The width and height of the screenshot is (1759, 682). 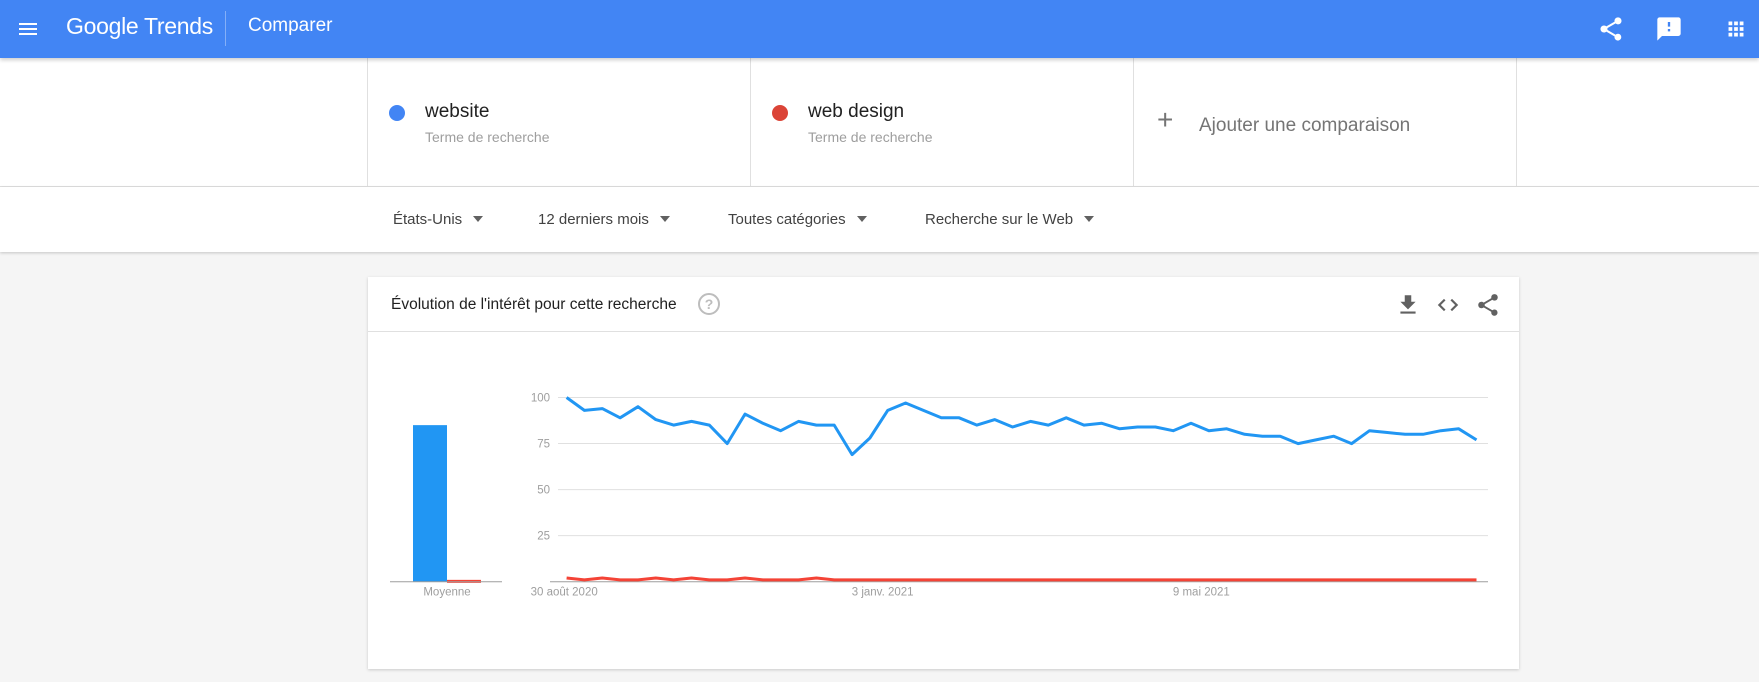 What do you see at coordinates (1736, 29) in the screenshot?
I see `apps-icon` at bounding box center [1736, 29].